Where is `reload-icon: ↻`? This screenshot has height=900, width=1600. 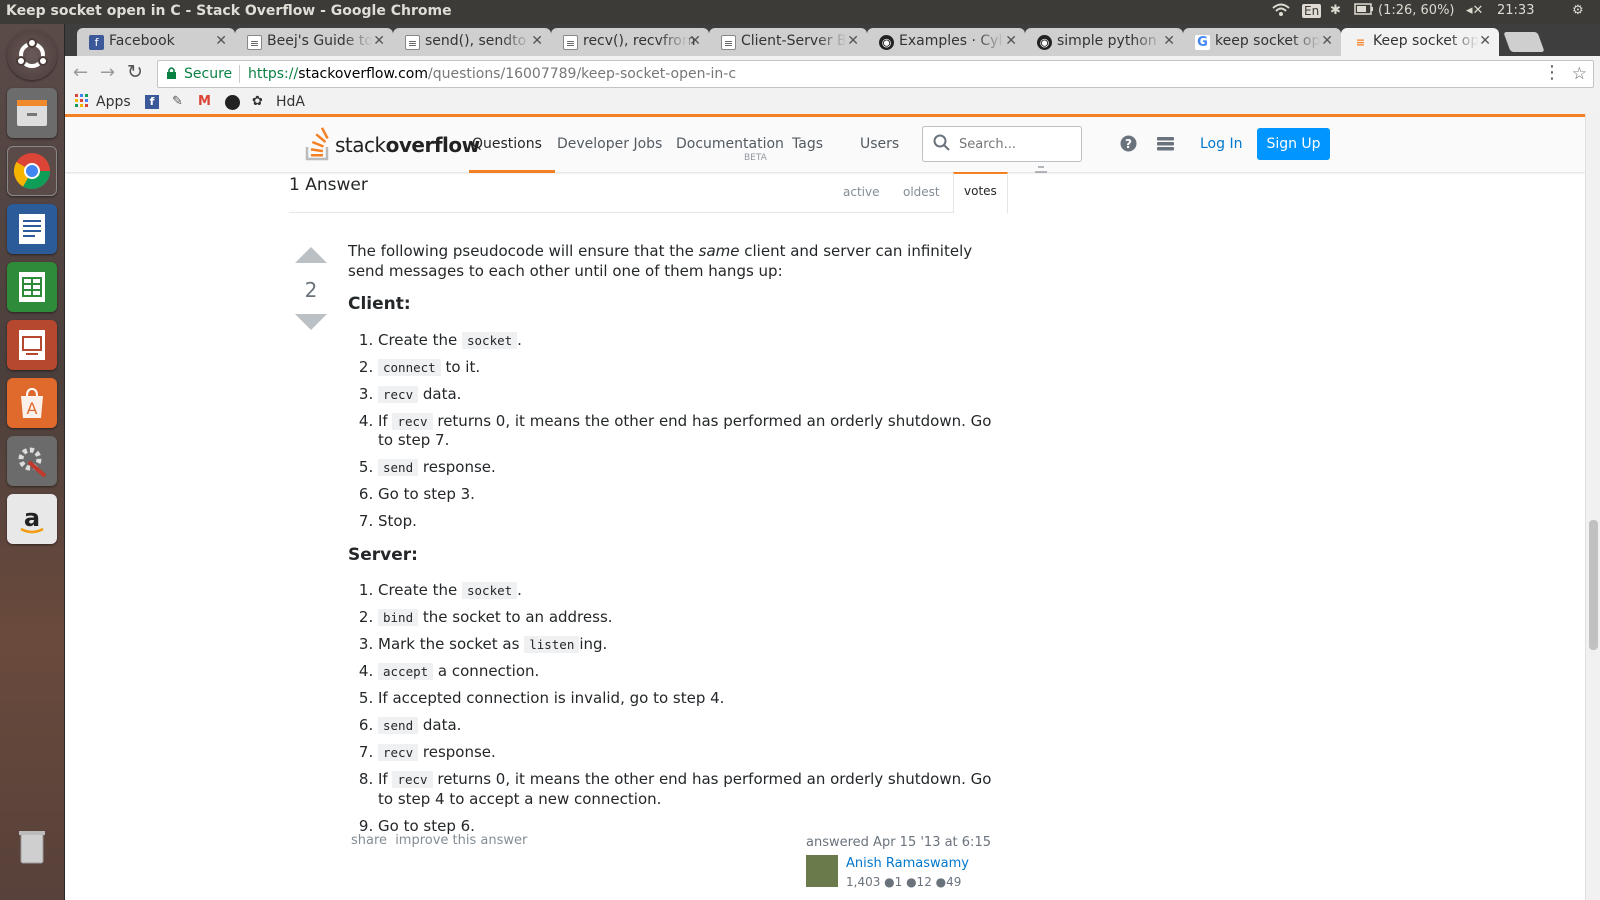 reload-icon: ↻ is located at coordinates (135, 72).